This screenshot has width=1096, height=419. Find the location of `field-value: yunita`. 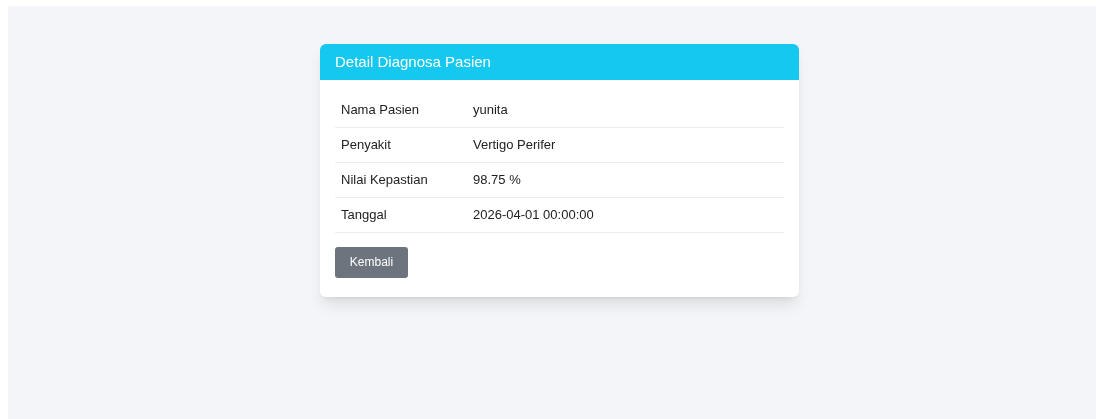

field-value: yunita is located at coordinates (628, 109).